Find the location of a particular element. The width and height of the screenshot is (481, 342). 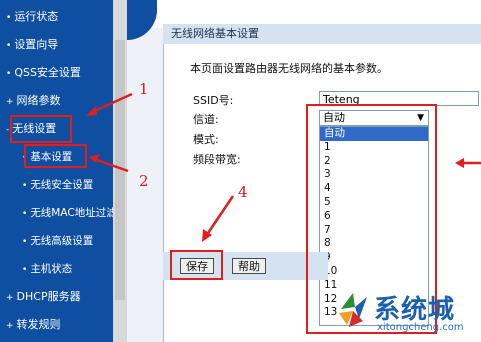

highlight-basic-settings is located at coordinates (55, 156).